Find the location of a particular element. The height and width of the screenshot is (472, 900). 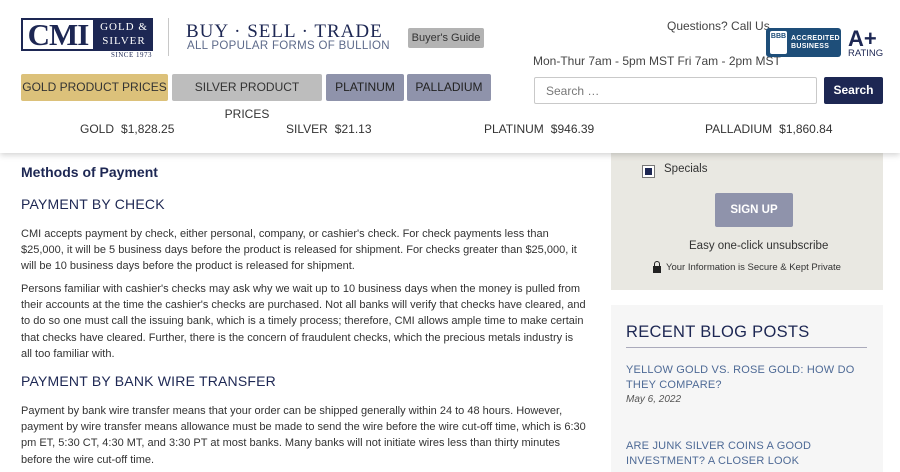

blog-section-title: RECENT BLOG POSTS is located at coordinates (718, 332).